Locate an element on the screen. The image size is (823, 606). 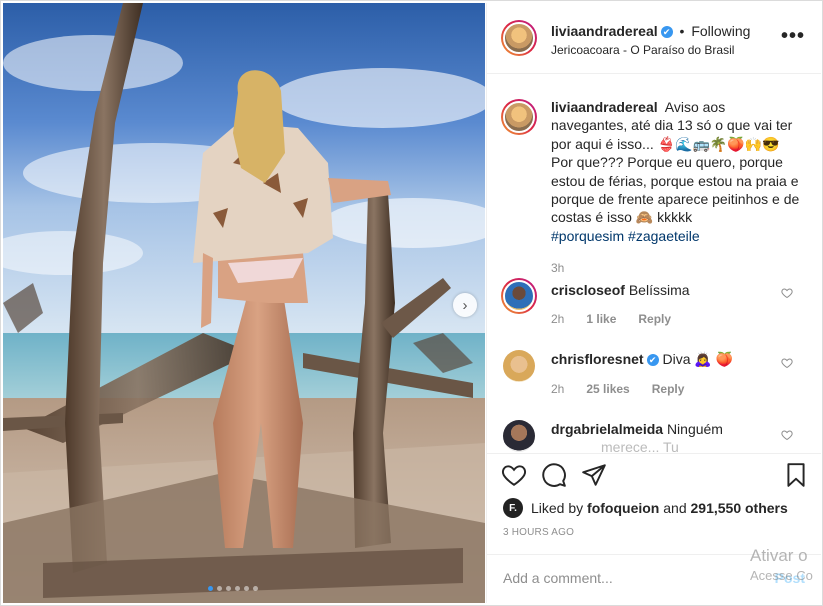
liked-by-and: and is located at coordinates (675, 508).